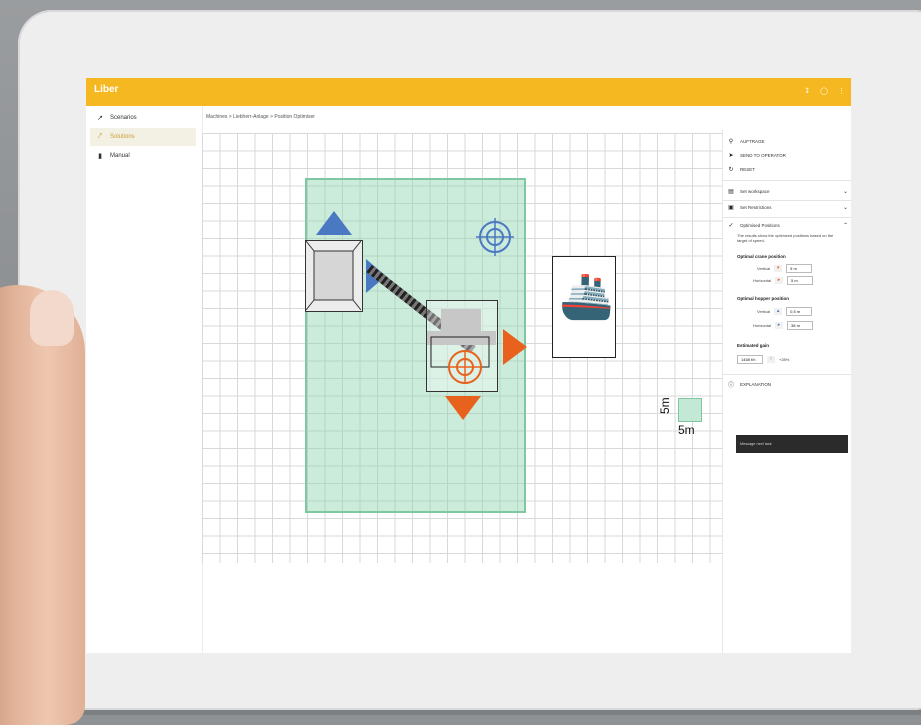 The image size is (921, 725). Describe the element at coordinates (144, 379) in the screenshot. I see `sidebar: ↗ Scenarios ⤤ Solutions ▮ Manual` at that location.